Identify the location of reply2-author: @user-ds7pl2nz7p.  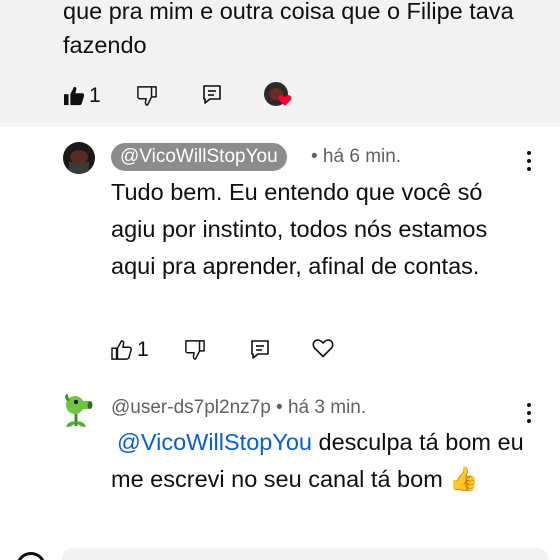
(191, 407).